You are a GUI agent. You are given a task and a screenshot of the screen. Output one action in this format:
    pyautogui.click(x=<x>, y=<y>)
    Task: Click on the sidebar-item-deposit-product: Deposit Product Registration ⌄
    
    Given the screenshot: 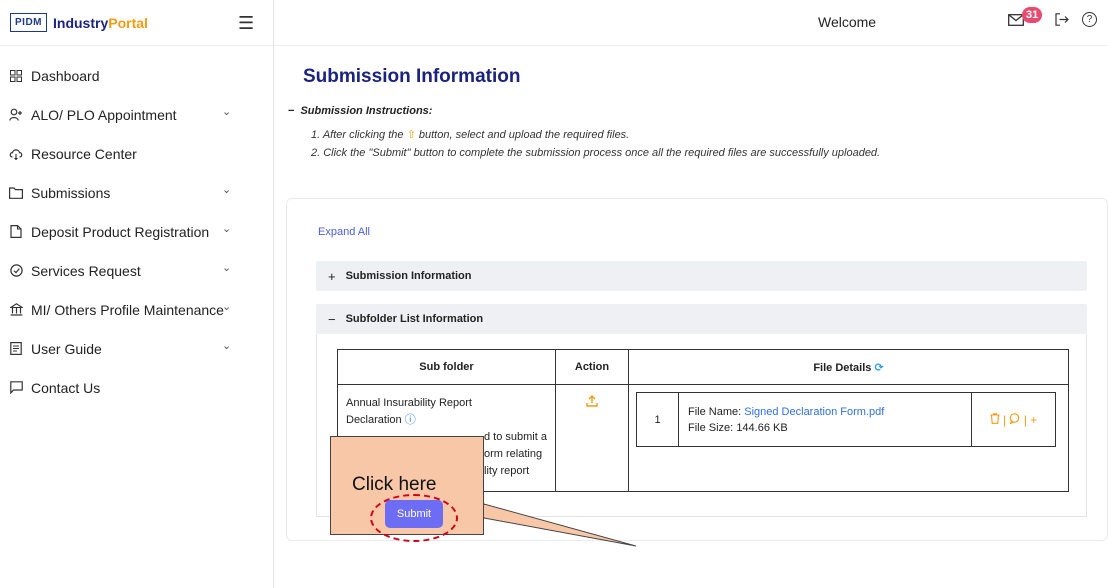 What is the action you would take?
    pyautogui.click(x=136, y=231)
    